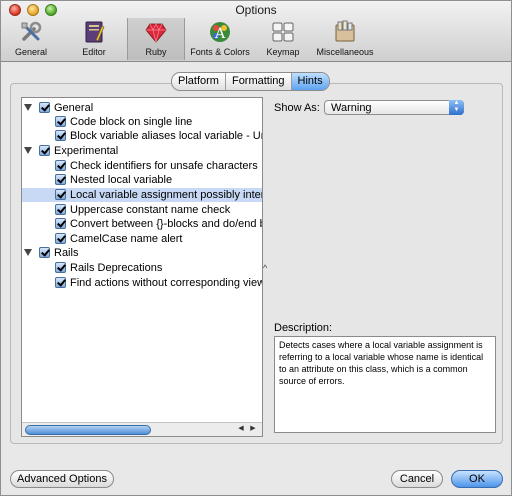 This screenshot has height=496, width=512. Describe the element at coordinates (253, 429) in the screenshot. I see `scroll-right-arrow-icon: ▶` at that location.